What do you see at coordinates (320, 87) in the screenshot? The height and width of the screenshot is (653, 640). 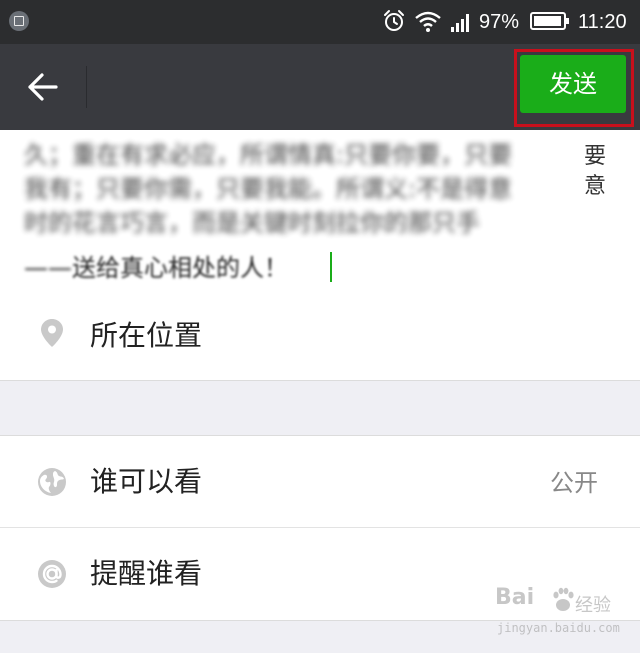 I see `title-bar: 发送` at bounding box center [320, 87].